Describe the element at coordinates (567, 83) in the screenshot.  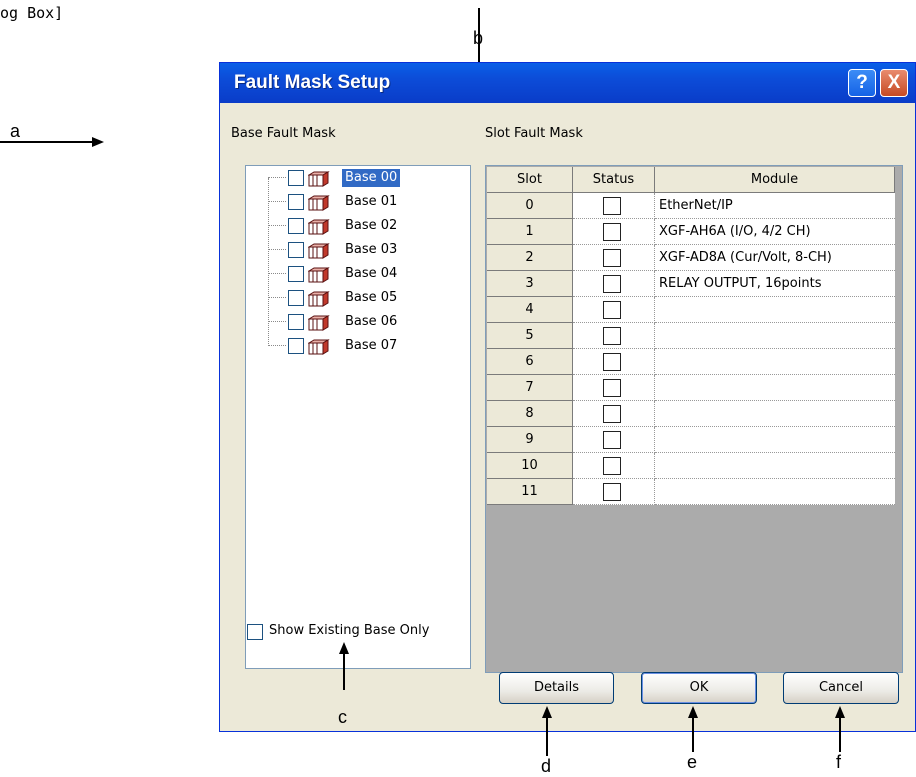
I see `title-bar: Fault Mask Setup ? X` at that location.